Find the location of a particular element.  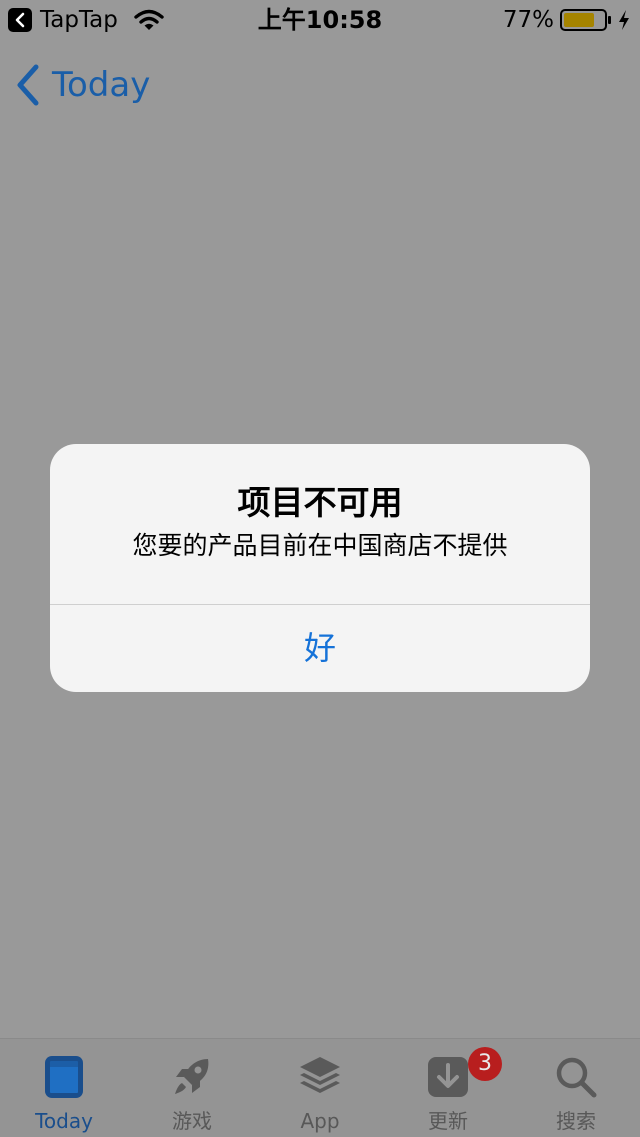

charging-bolt-icon is located at coordinates (624, 20).